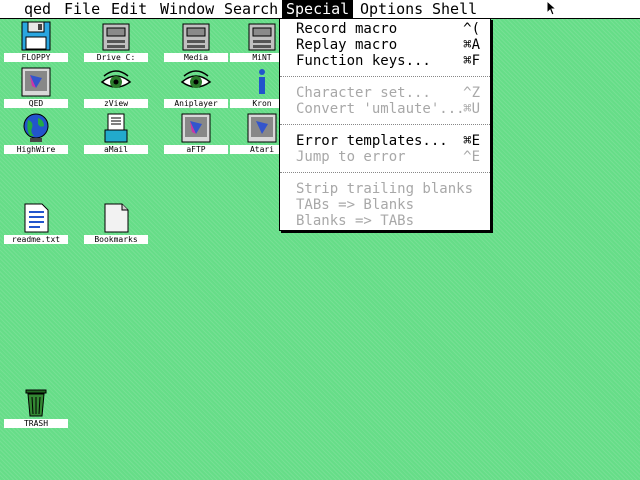 This screenshot has width=640, height=480. Describe the element at coordinates (116, 103) in the screenshot. I see `desktop-icon-label: zView` at that location.